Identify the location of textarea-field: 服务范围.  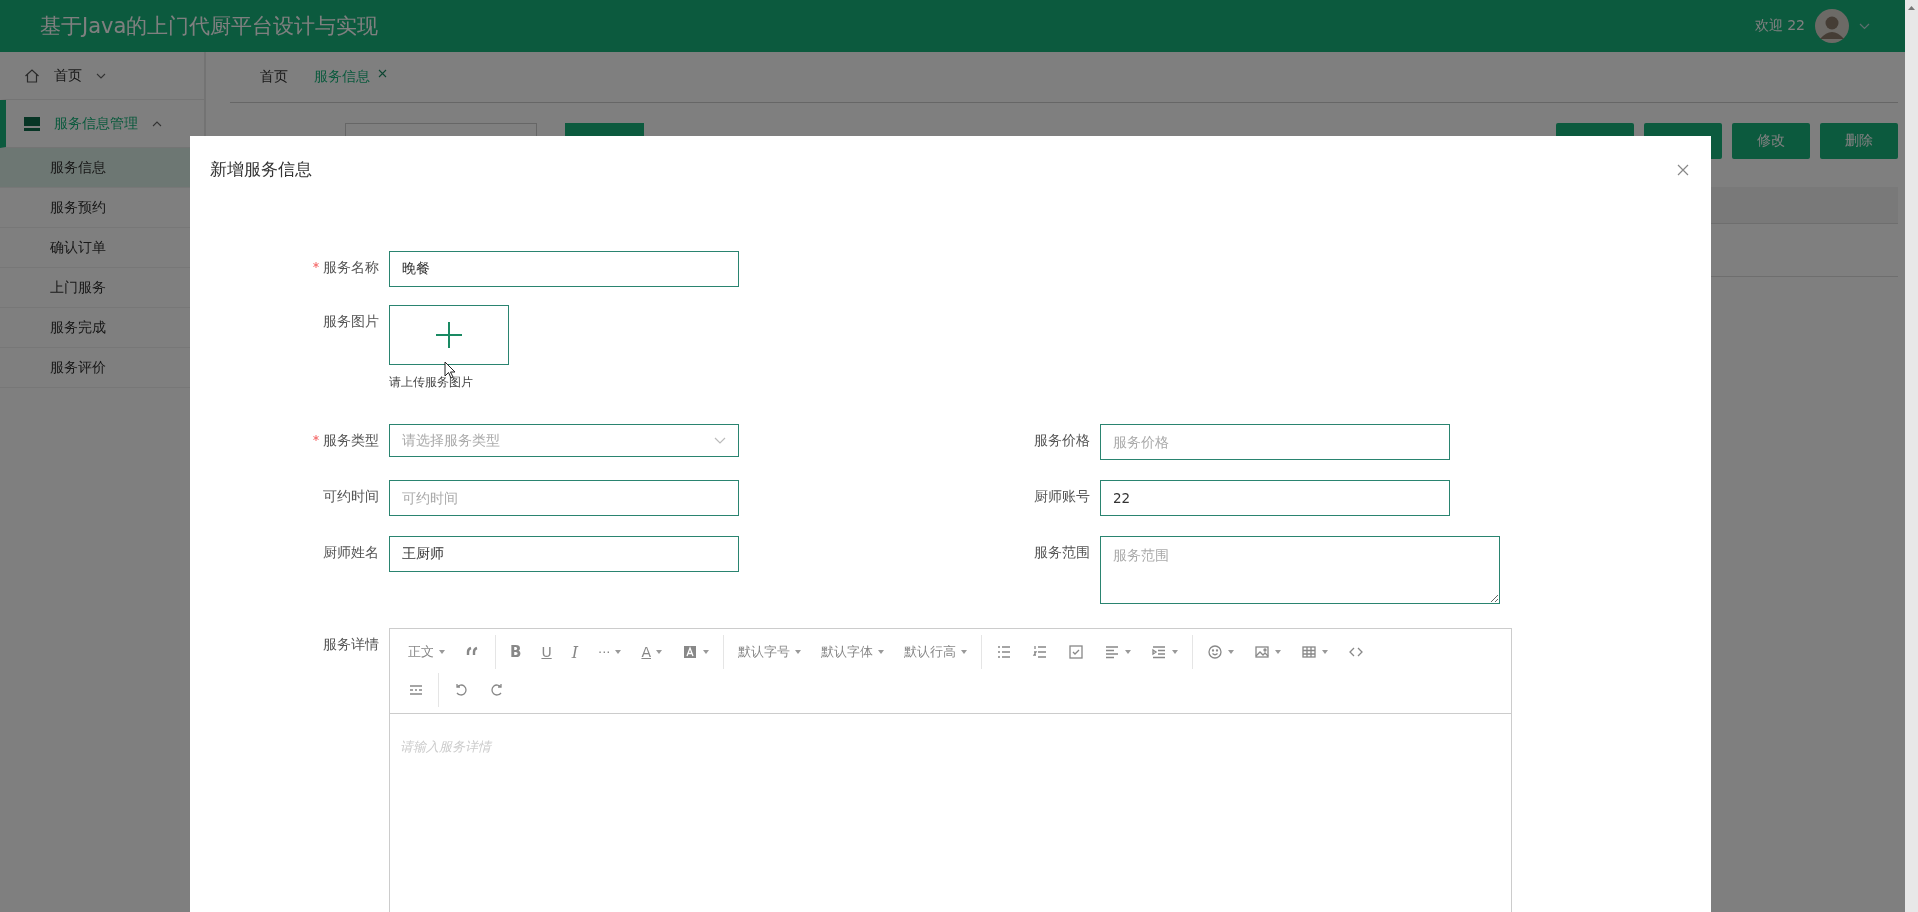
(1300, 570).